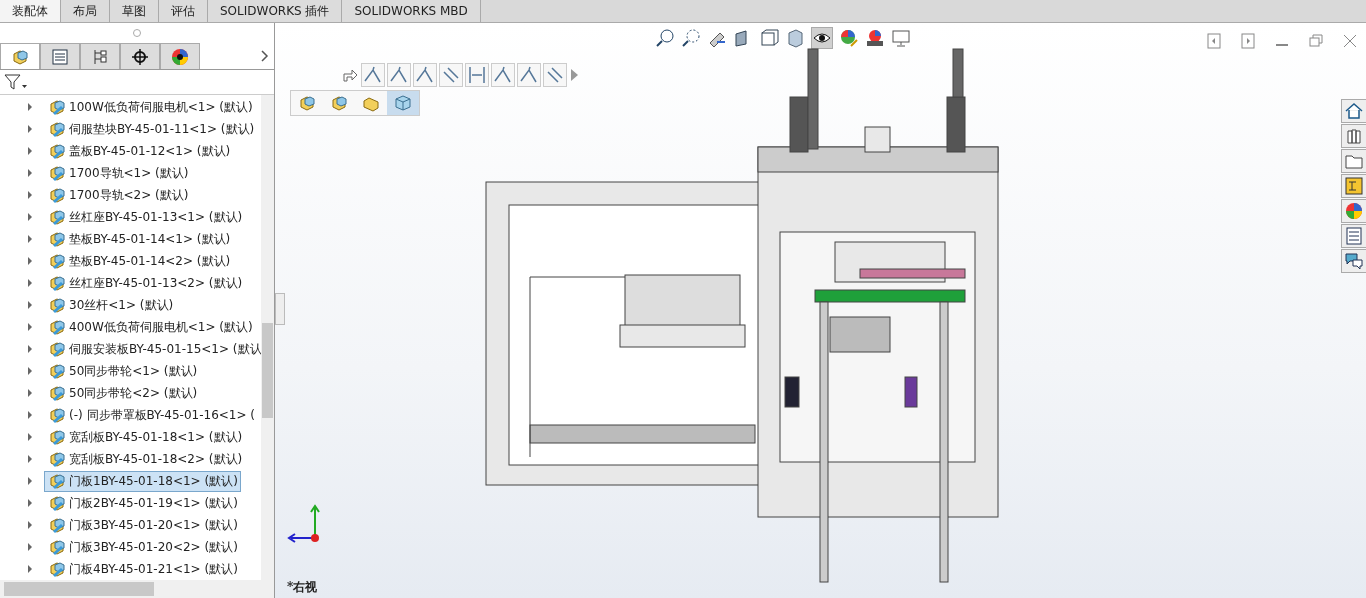 Image resolution: width=1366 pixels, height=598 pixels. I want to click on filter-icon, so click(16, 82).